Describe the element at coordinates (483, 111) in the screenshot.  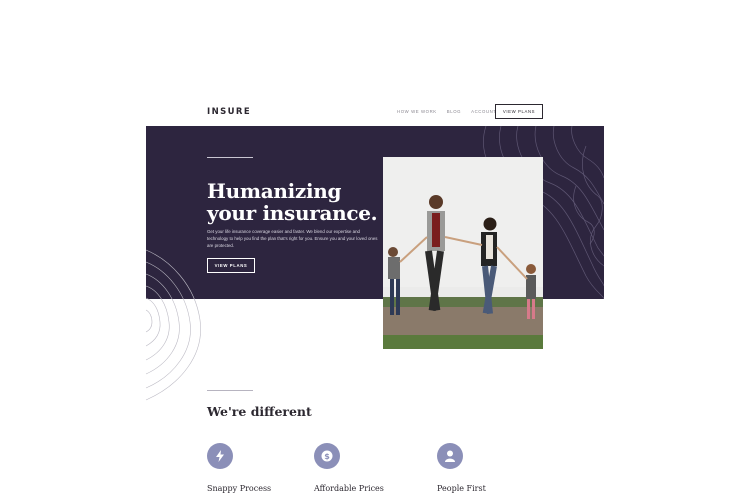
I see `nav-link-account: ACCOUNT` at that location.